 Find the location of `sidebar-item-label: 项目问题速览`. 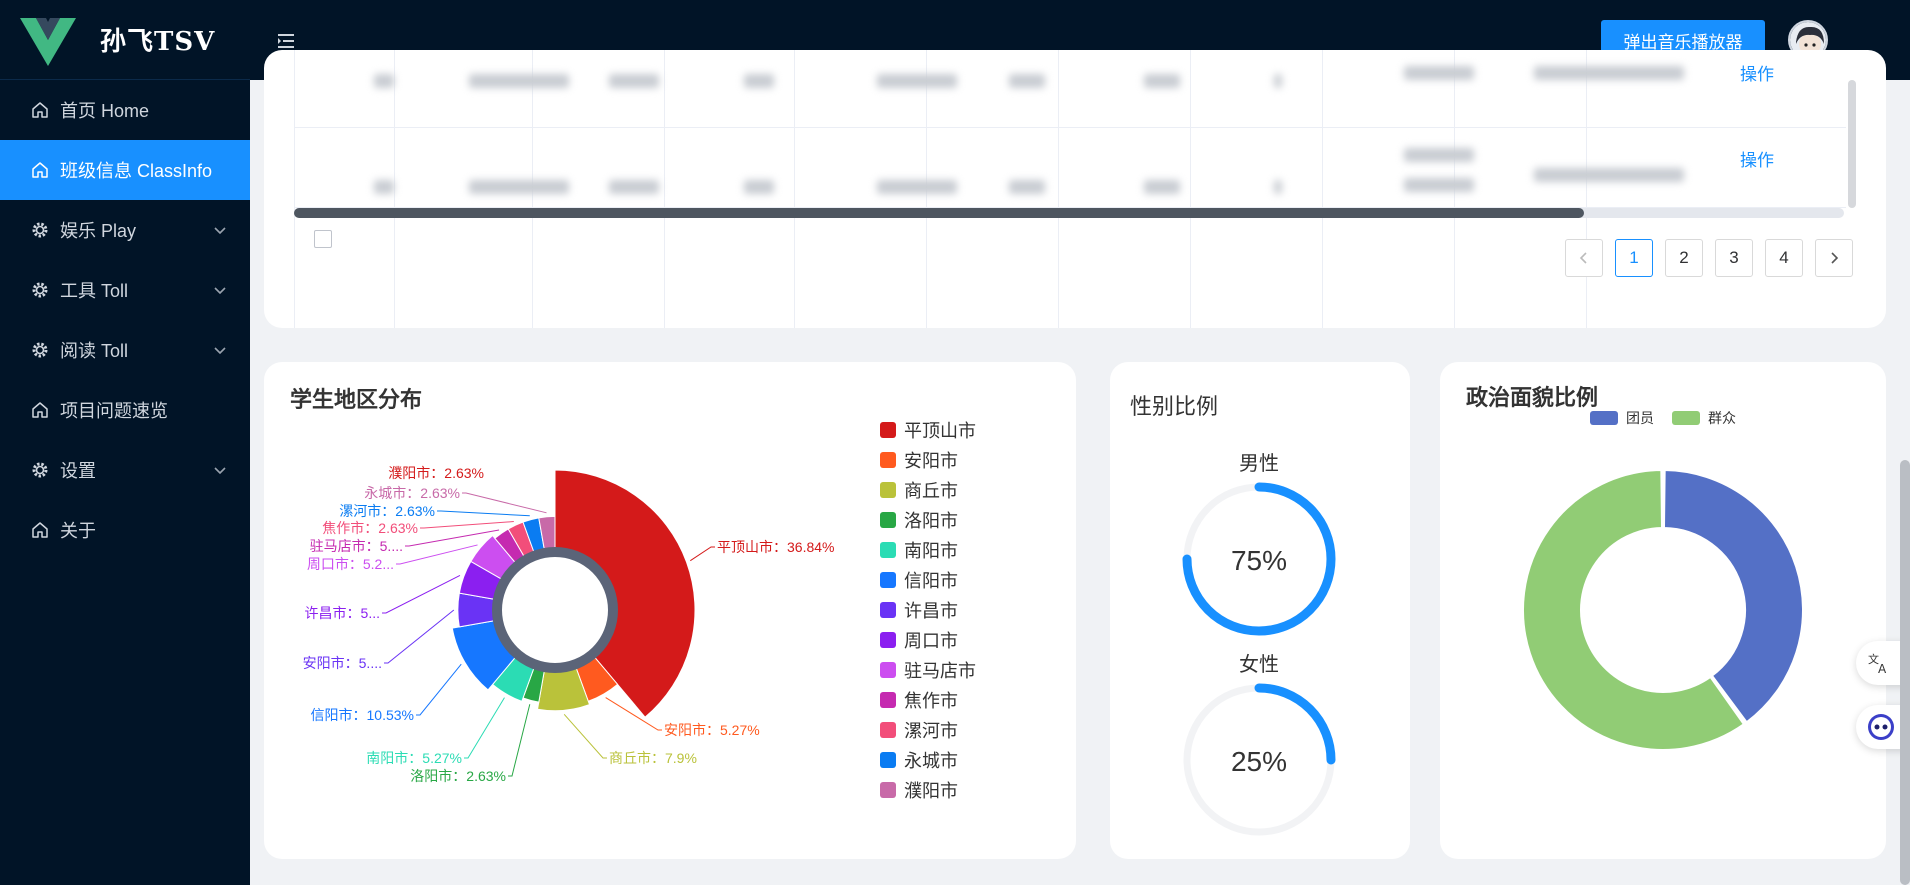

sidebar-item-label: 项目问题速览 is located at coordinates (114, 411).